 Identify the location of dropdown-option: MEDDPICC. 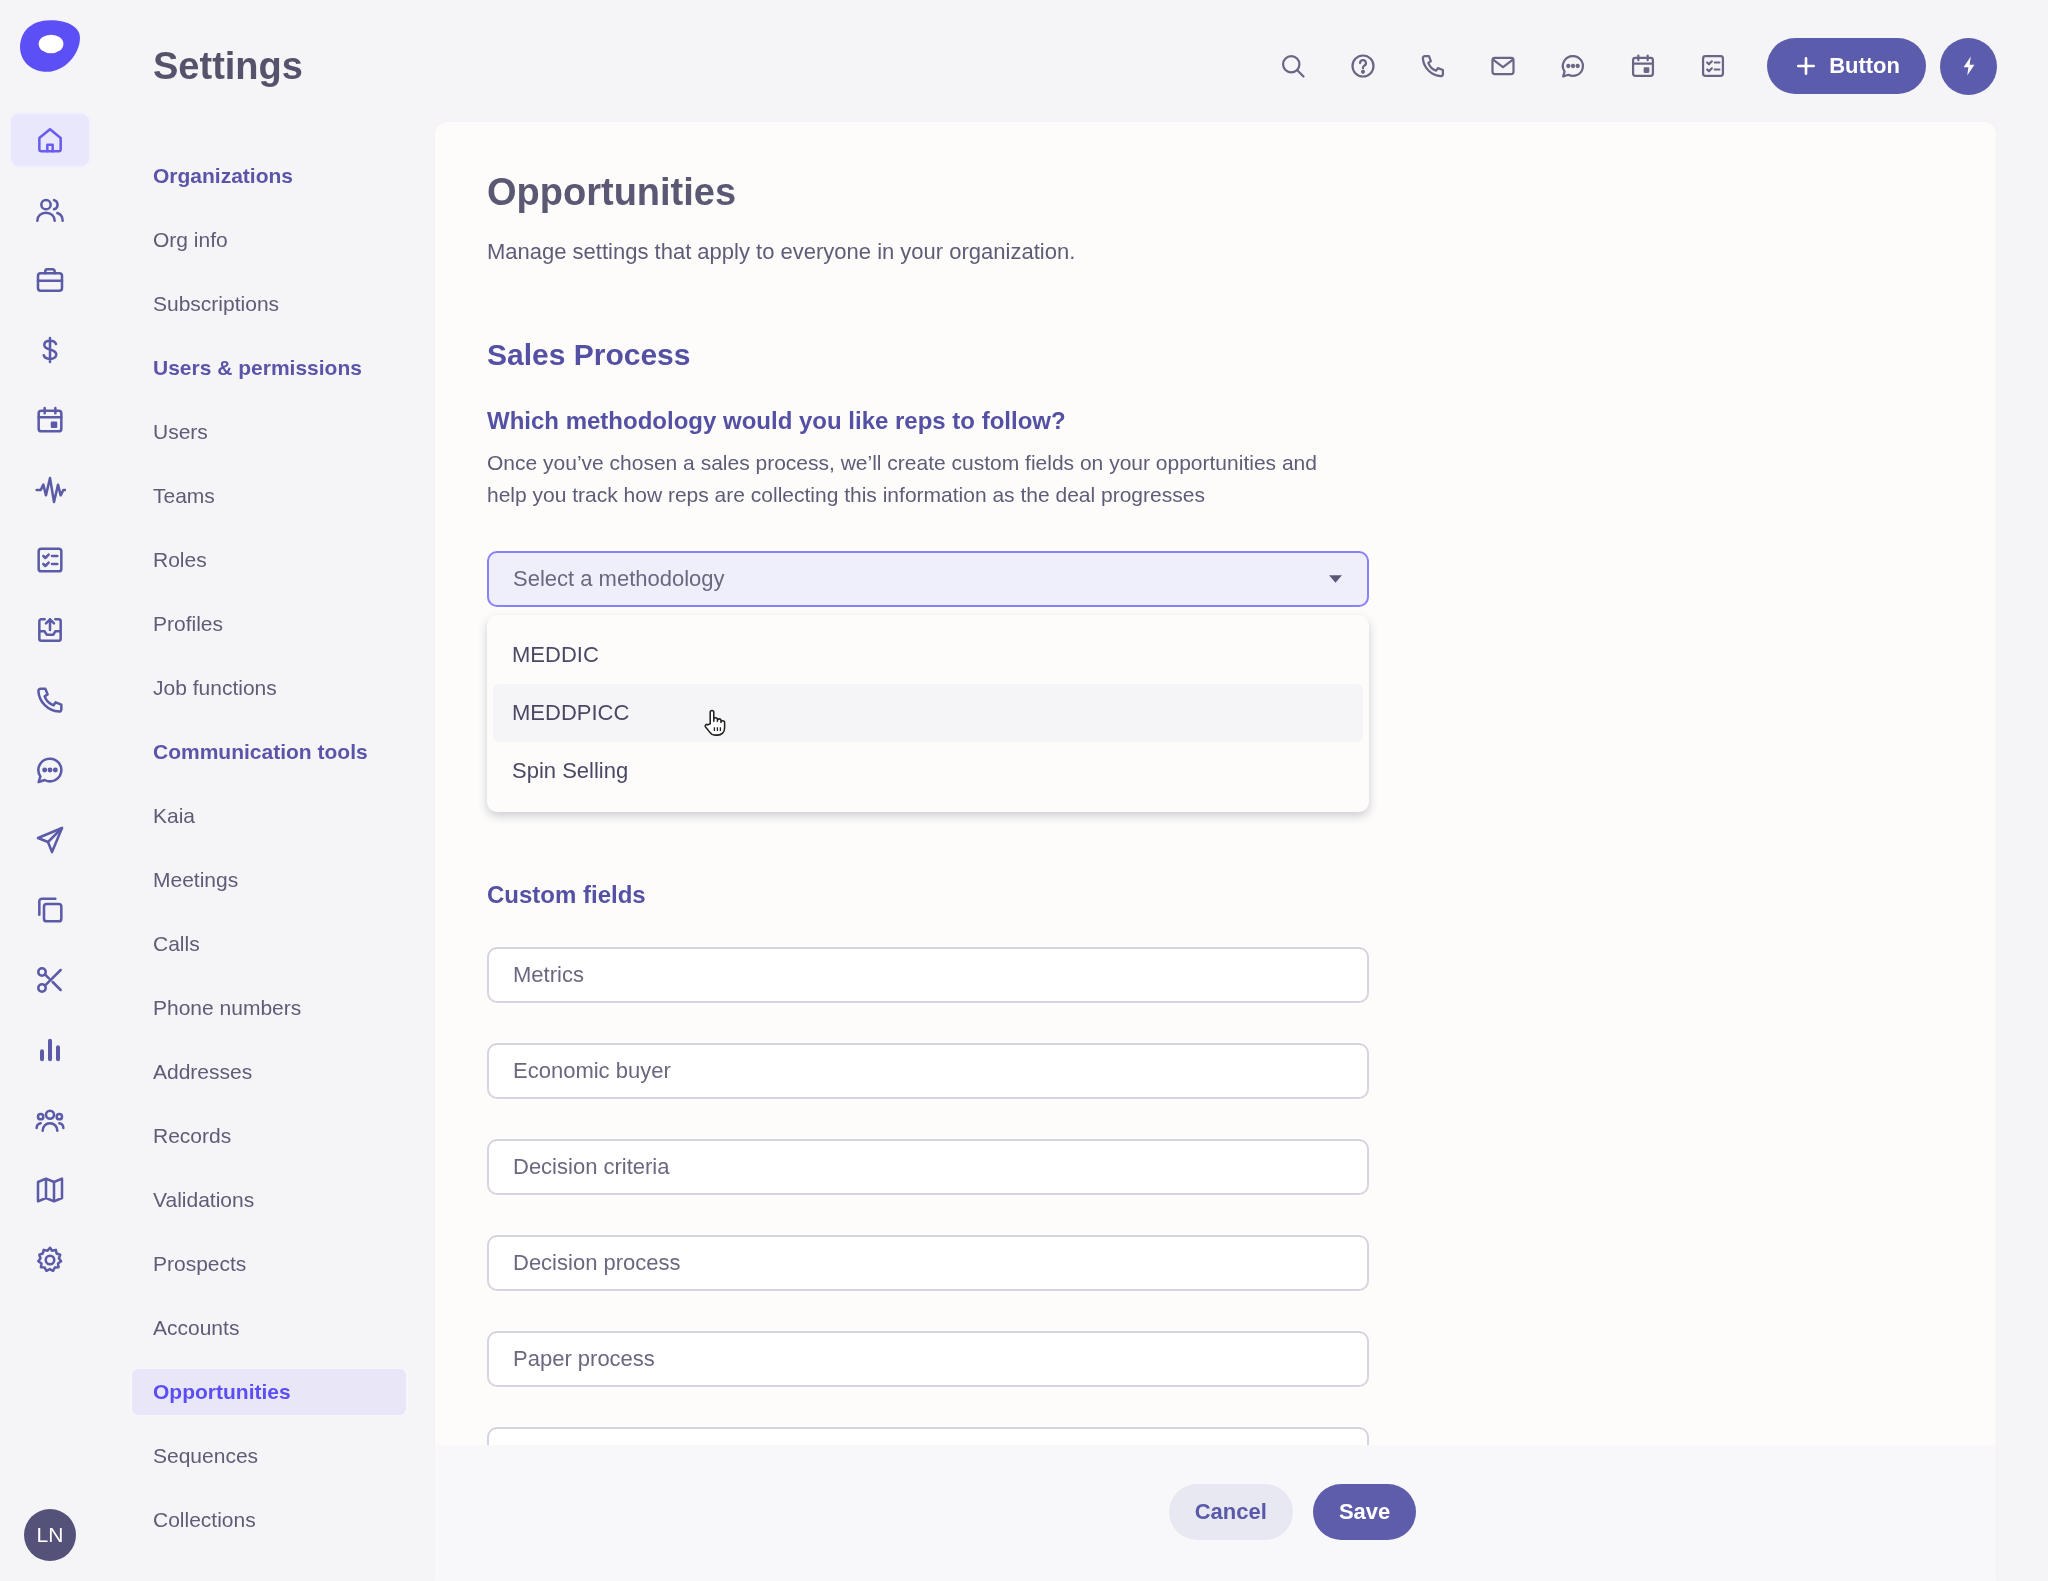
(928, 713).